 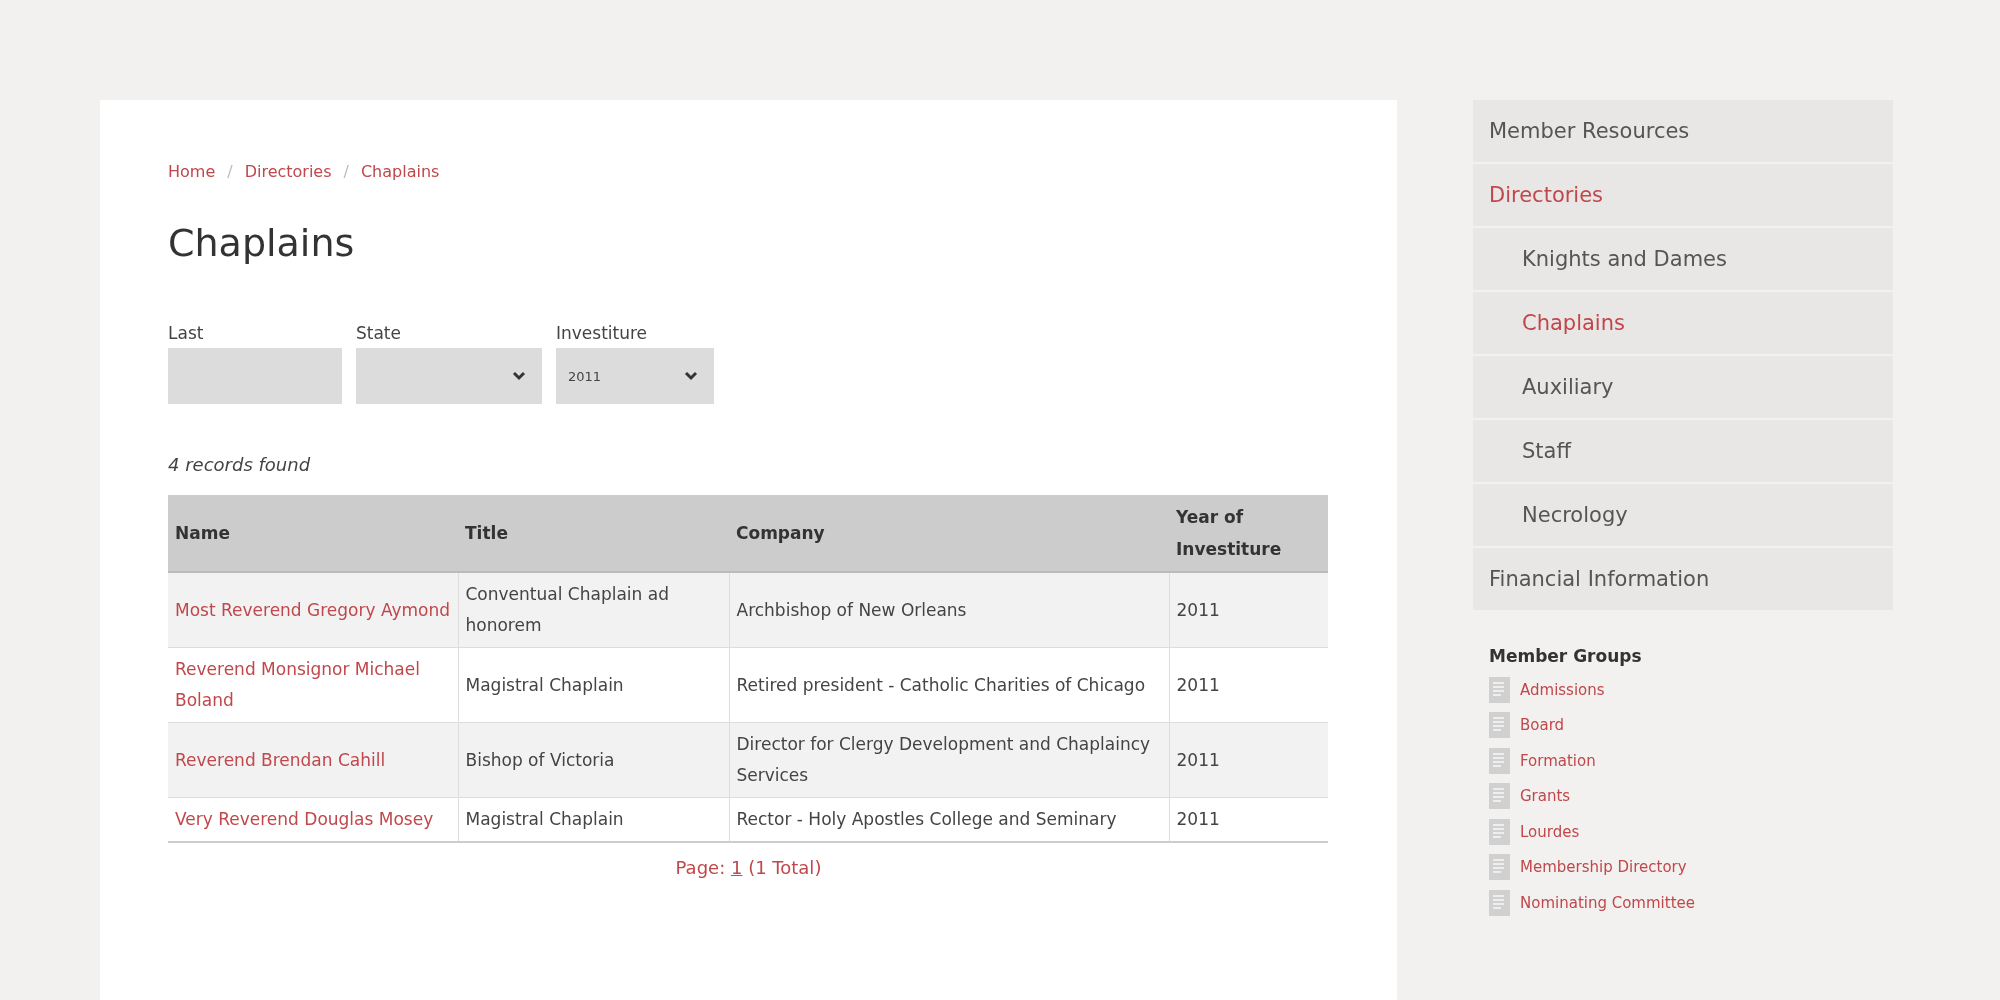 What do you see at coordinates (635, 376) in the screenshot?
I see `select-field: 2011` at bounding box center [635, 376].